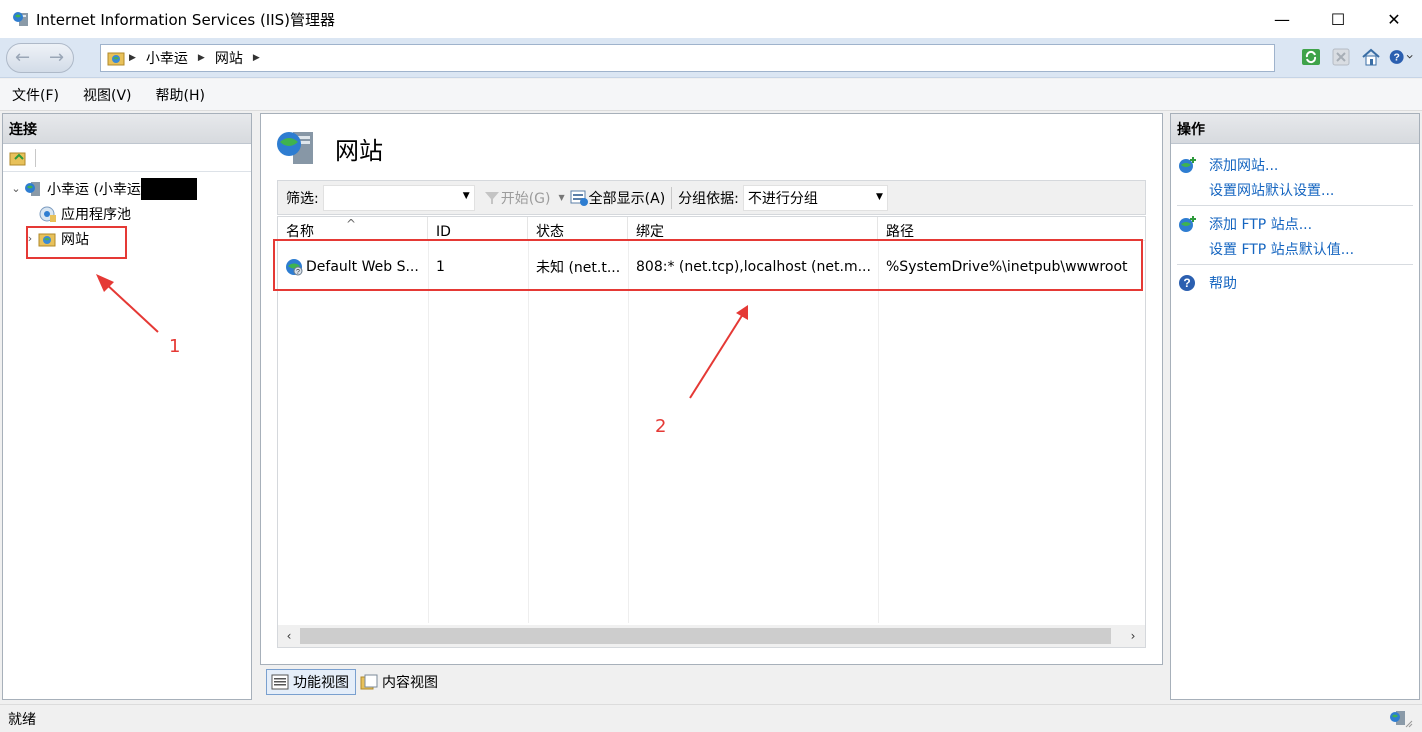  Describe the element at coordinates (96, 214) in the screenshot. I see `app-pools-label: 应用程序池` at that location.